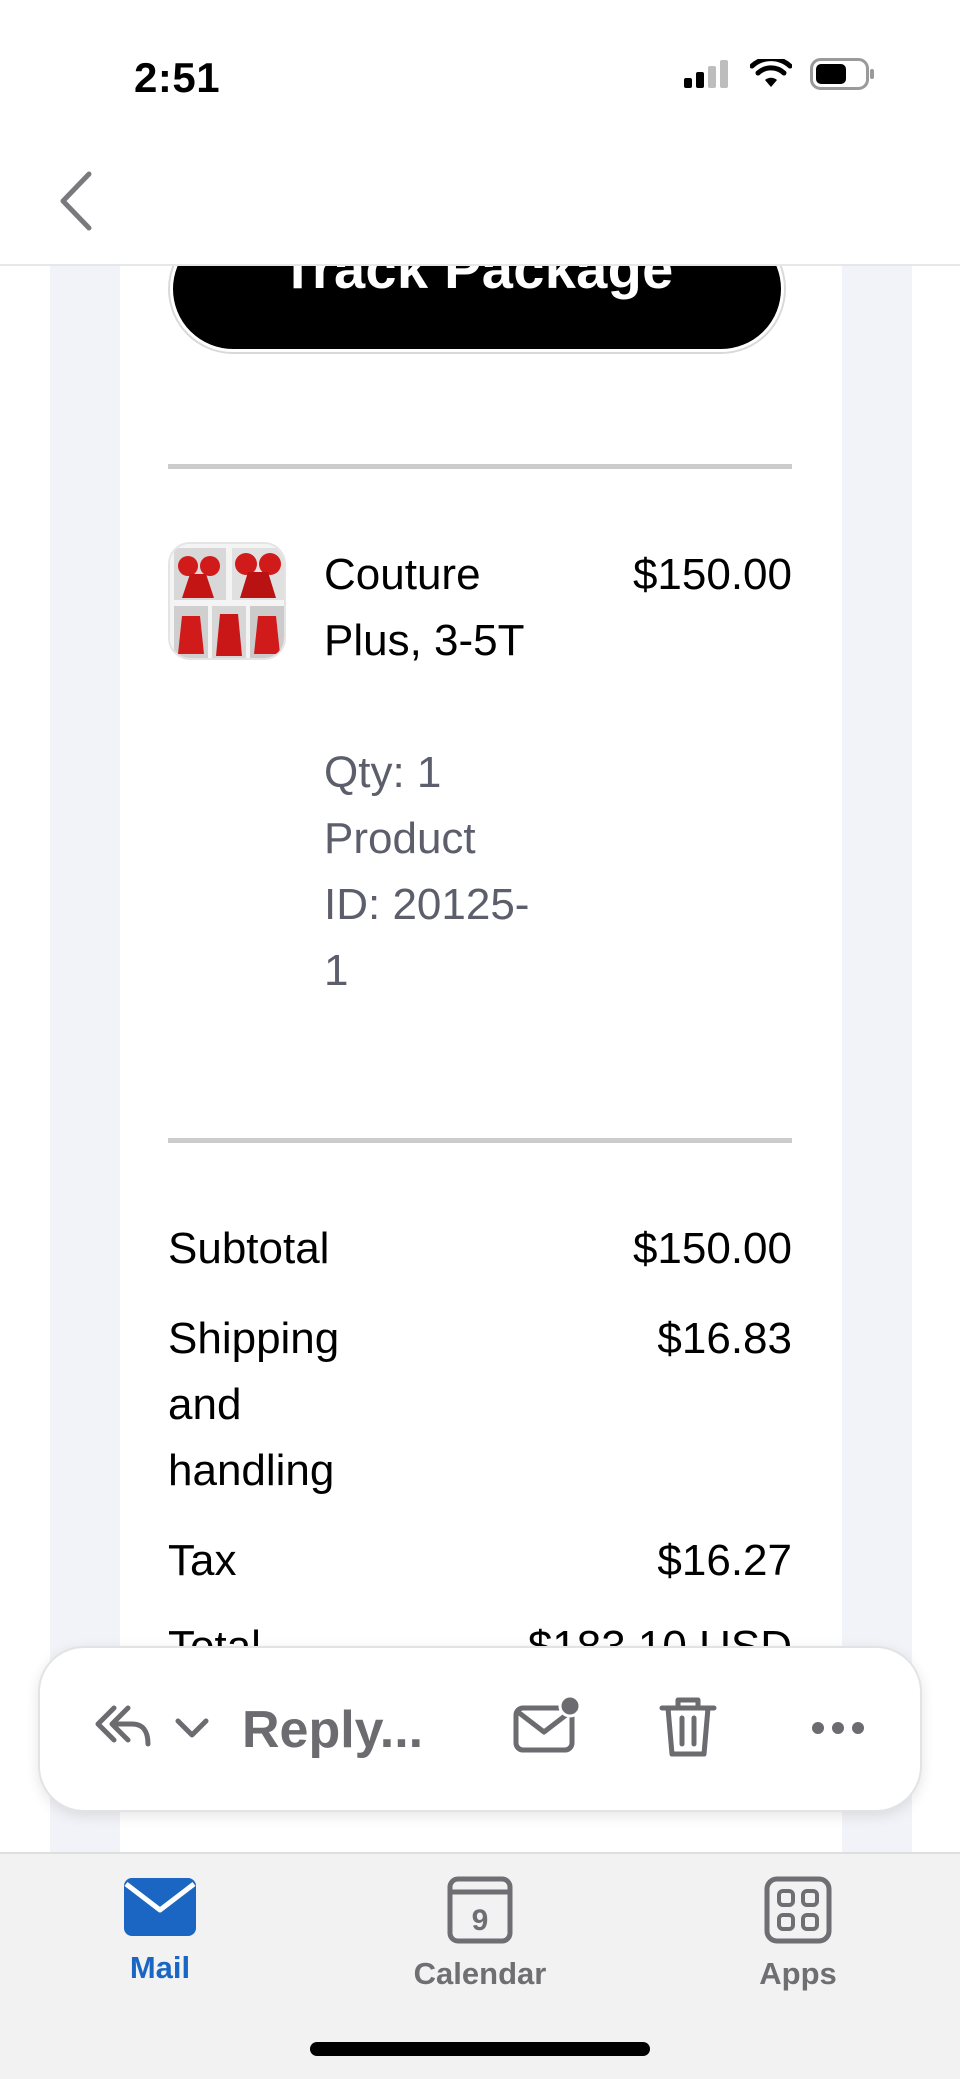 The image size is (960, 2079). Describe the element at coordinates (842, 74) in the screenshot. I see `battery-icon` at that location.